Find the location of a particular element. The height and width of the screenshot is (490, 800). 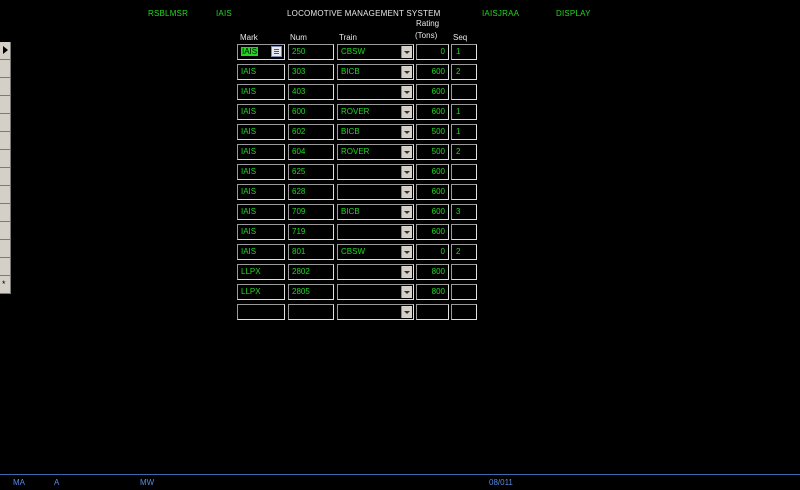

new-record-marker: * is located at coordinates (4, 284).